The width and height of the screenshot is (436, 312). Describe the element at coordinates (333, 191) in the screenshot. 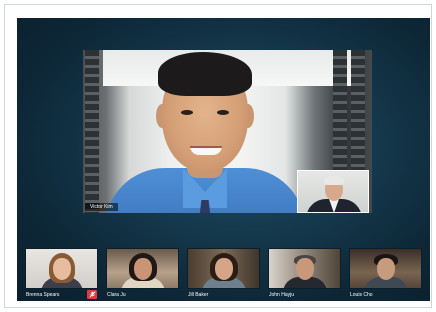

I see `self-view-pip` at that location.